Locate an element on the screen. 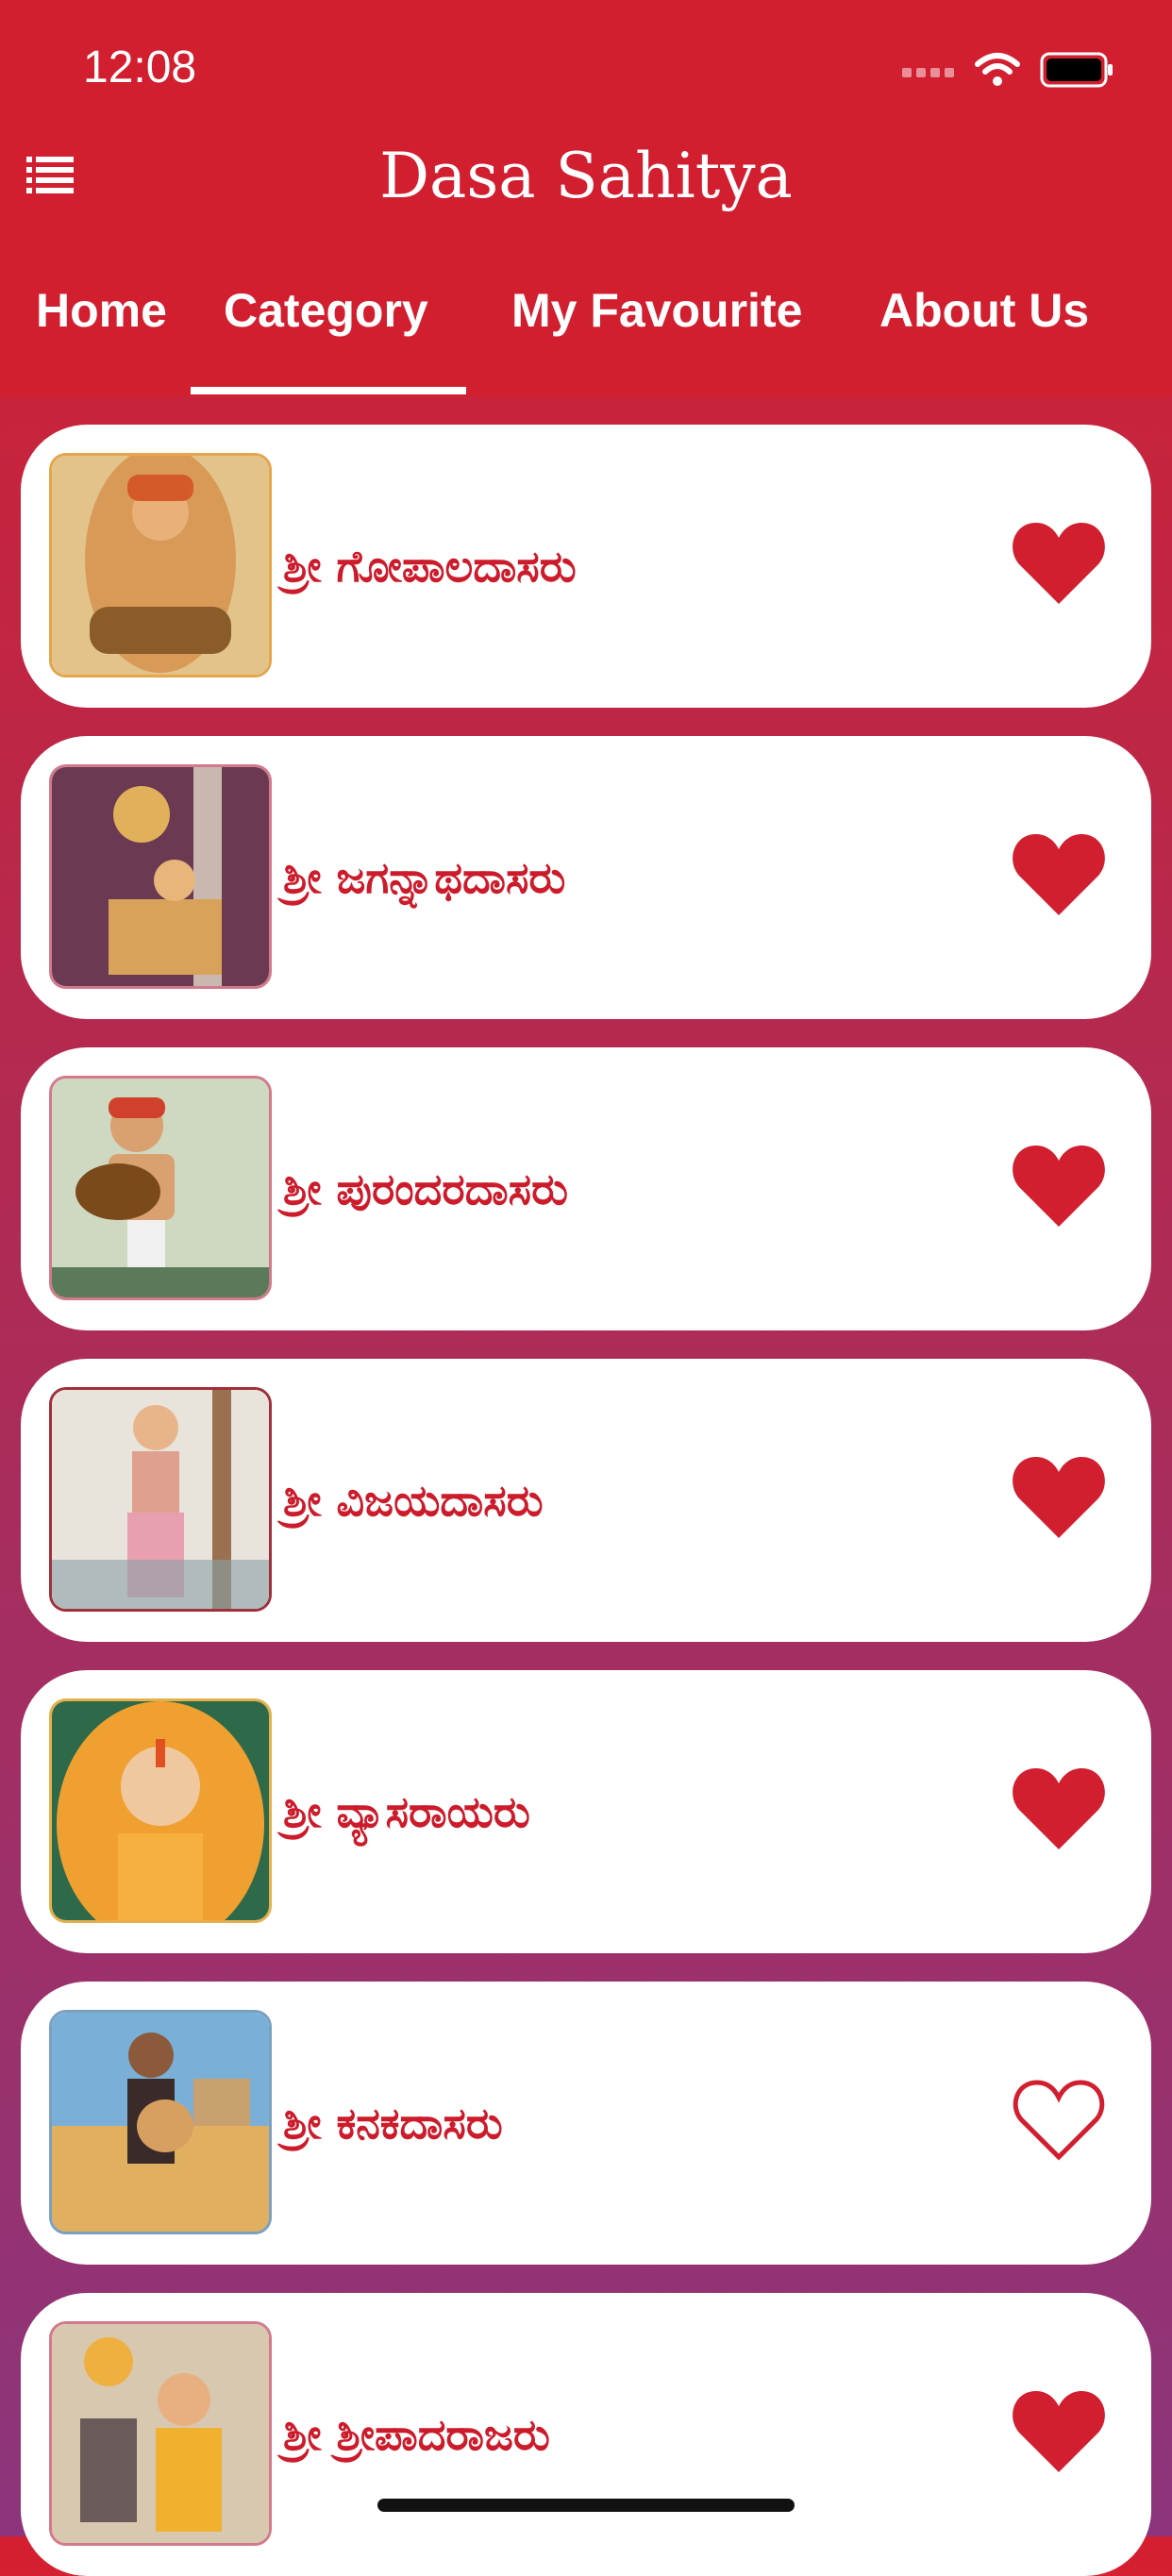  signal-icon is located at coordinates (928, 72).